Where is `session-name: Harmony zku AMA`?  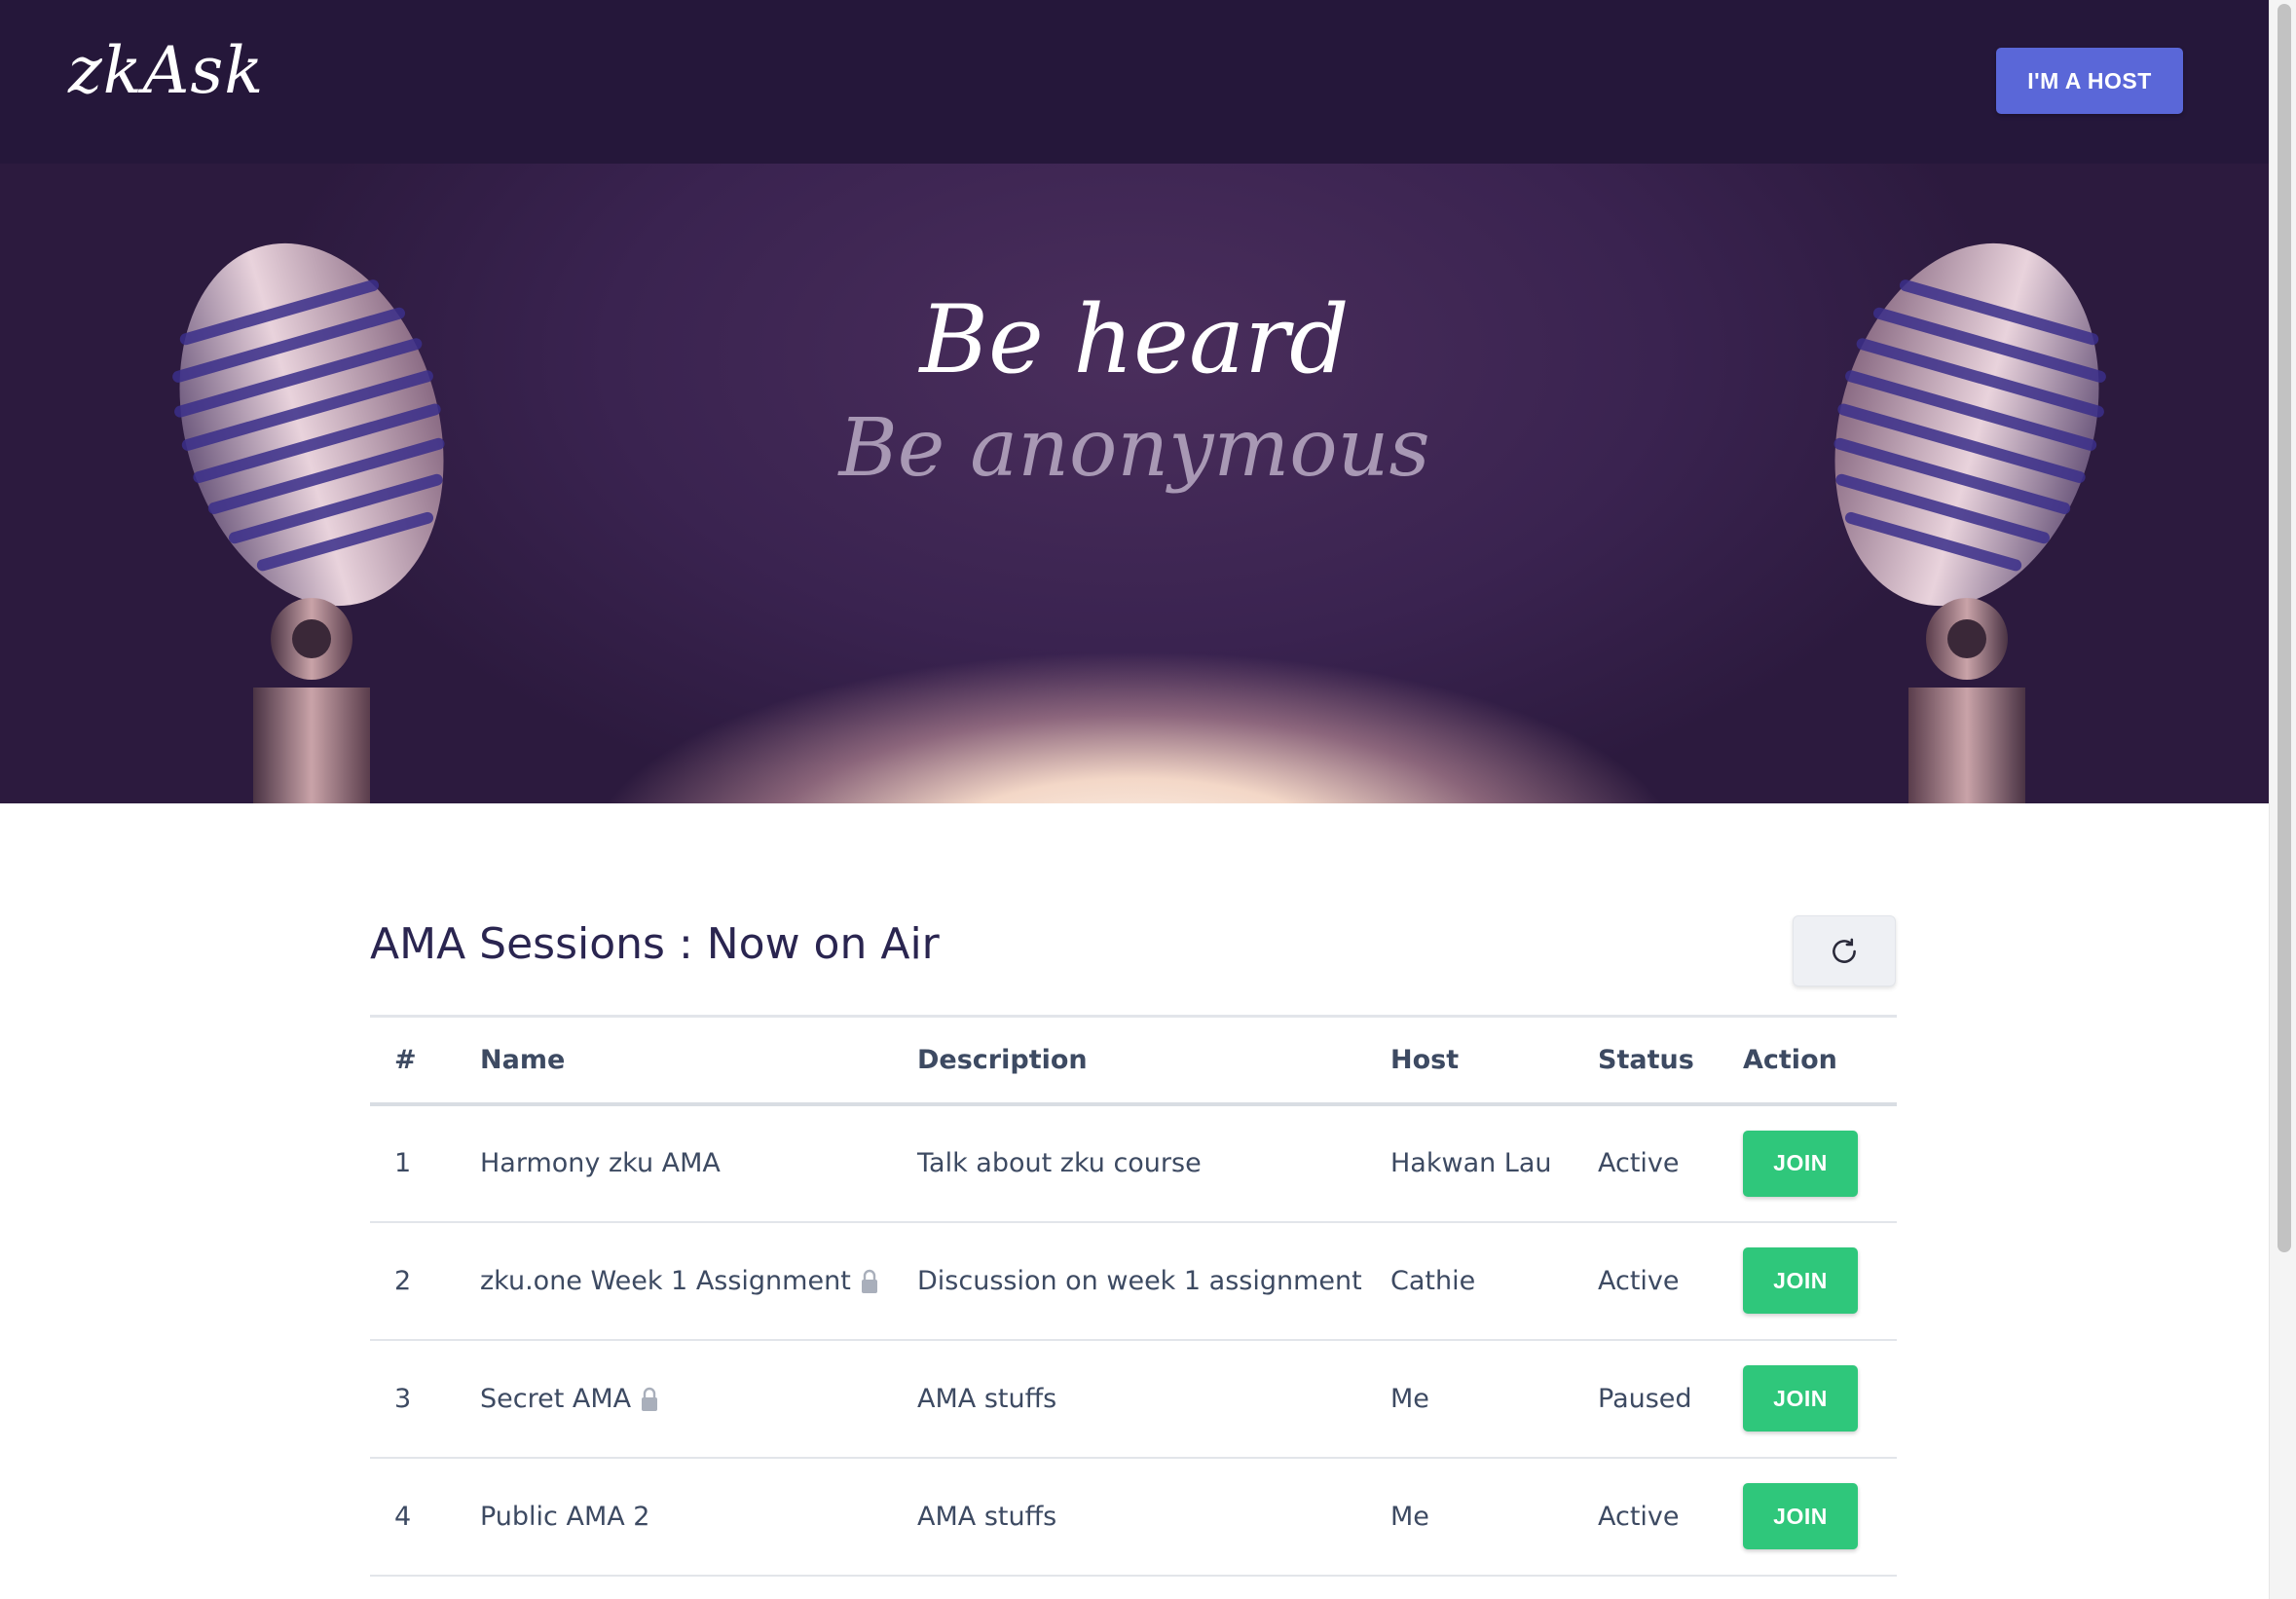 session-name: Harmony zku AMA is located at coordinates (699, 1163).